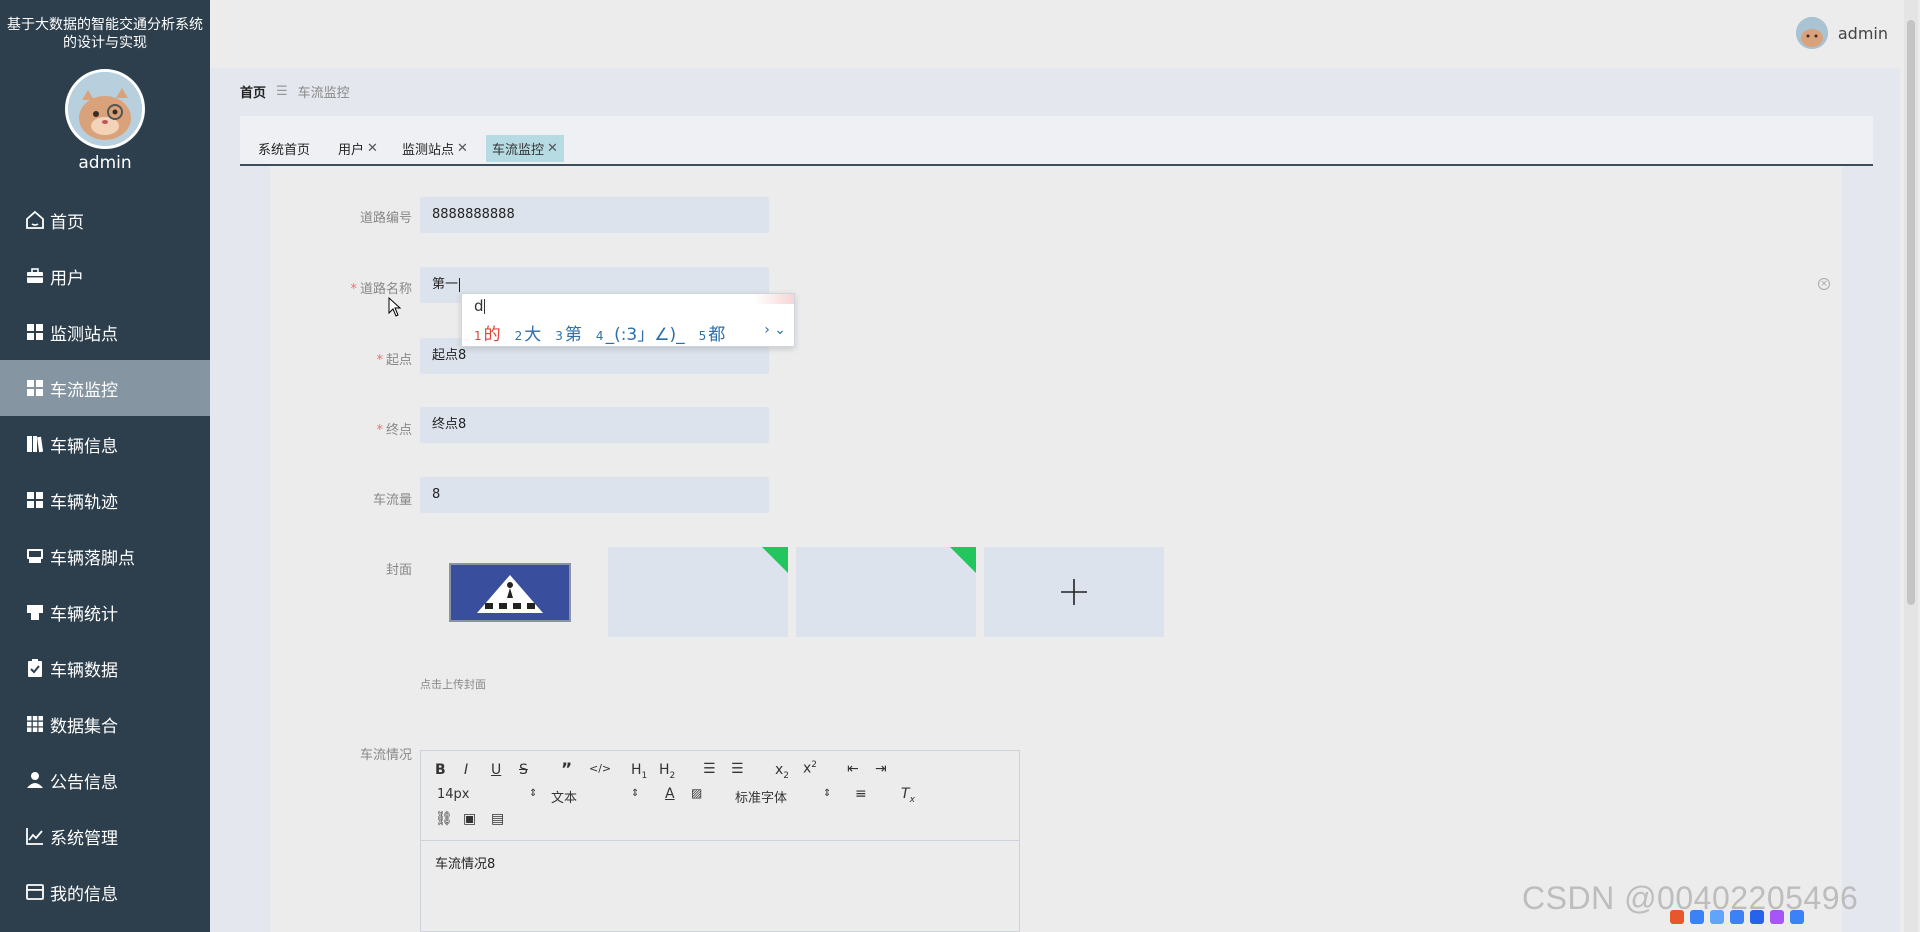  Describe the element at coordinates (600, 768) in the screenshot. I see `code-icon: </>` at that location.